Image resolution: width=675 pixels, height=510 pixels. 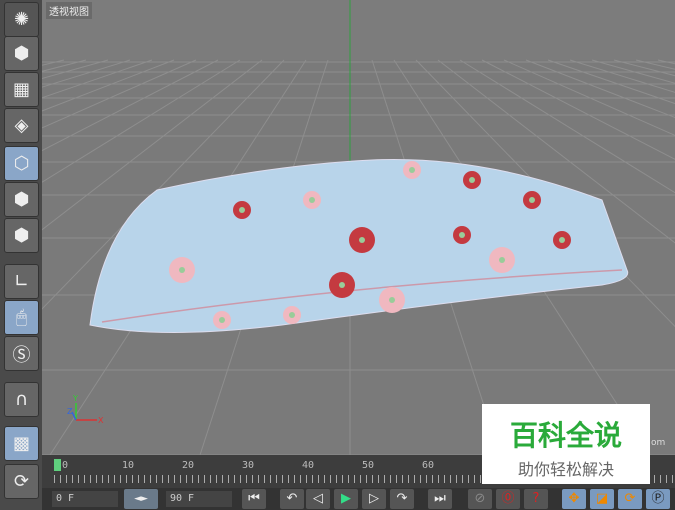 What do you see at coordinates (21, 19) in the screenshot?
I see `cinema4d-logo-icon: ✺` at bounding box center [21, 19].